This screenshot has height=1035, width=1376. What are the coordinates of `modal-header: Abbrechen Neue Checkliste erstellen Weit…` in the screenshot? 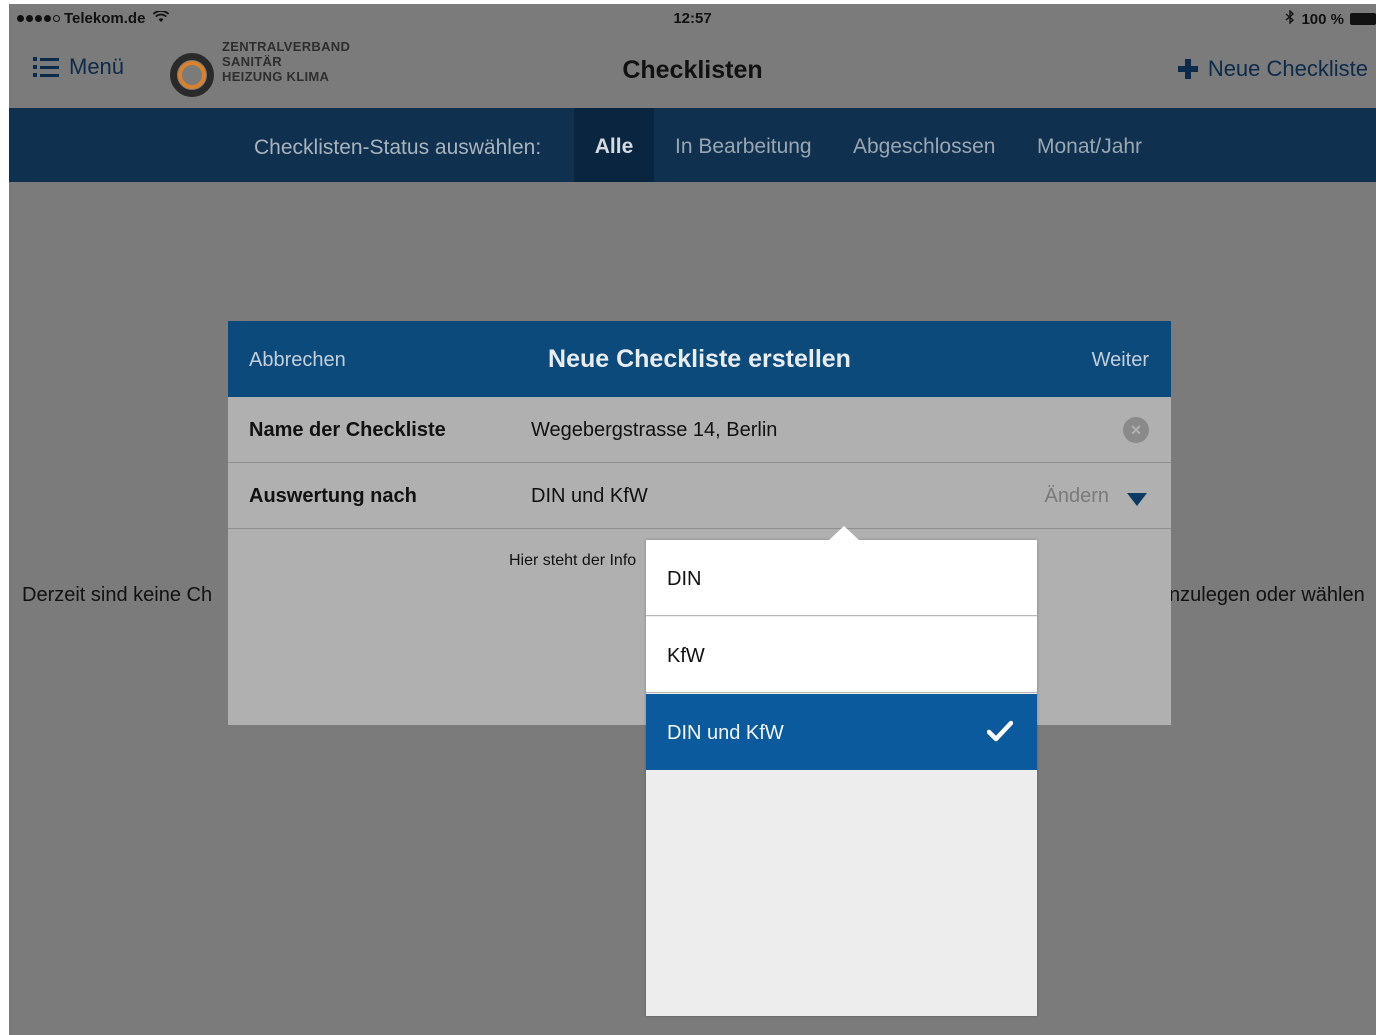 It's located at (699, 359).